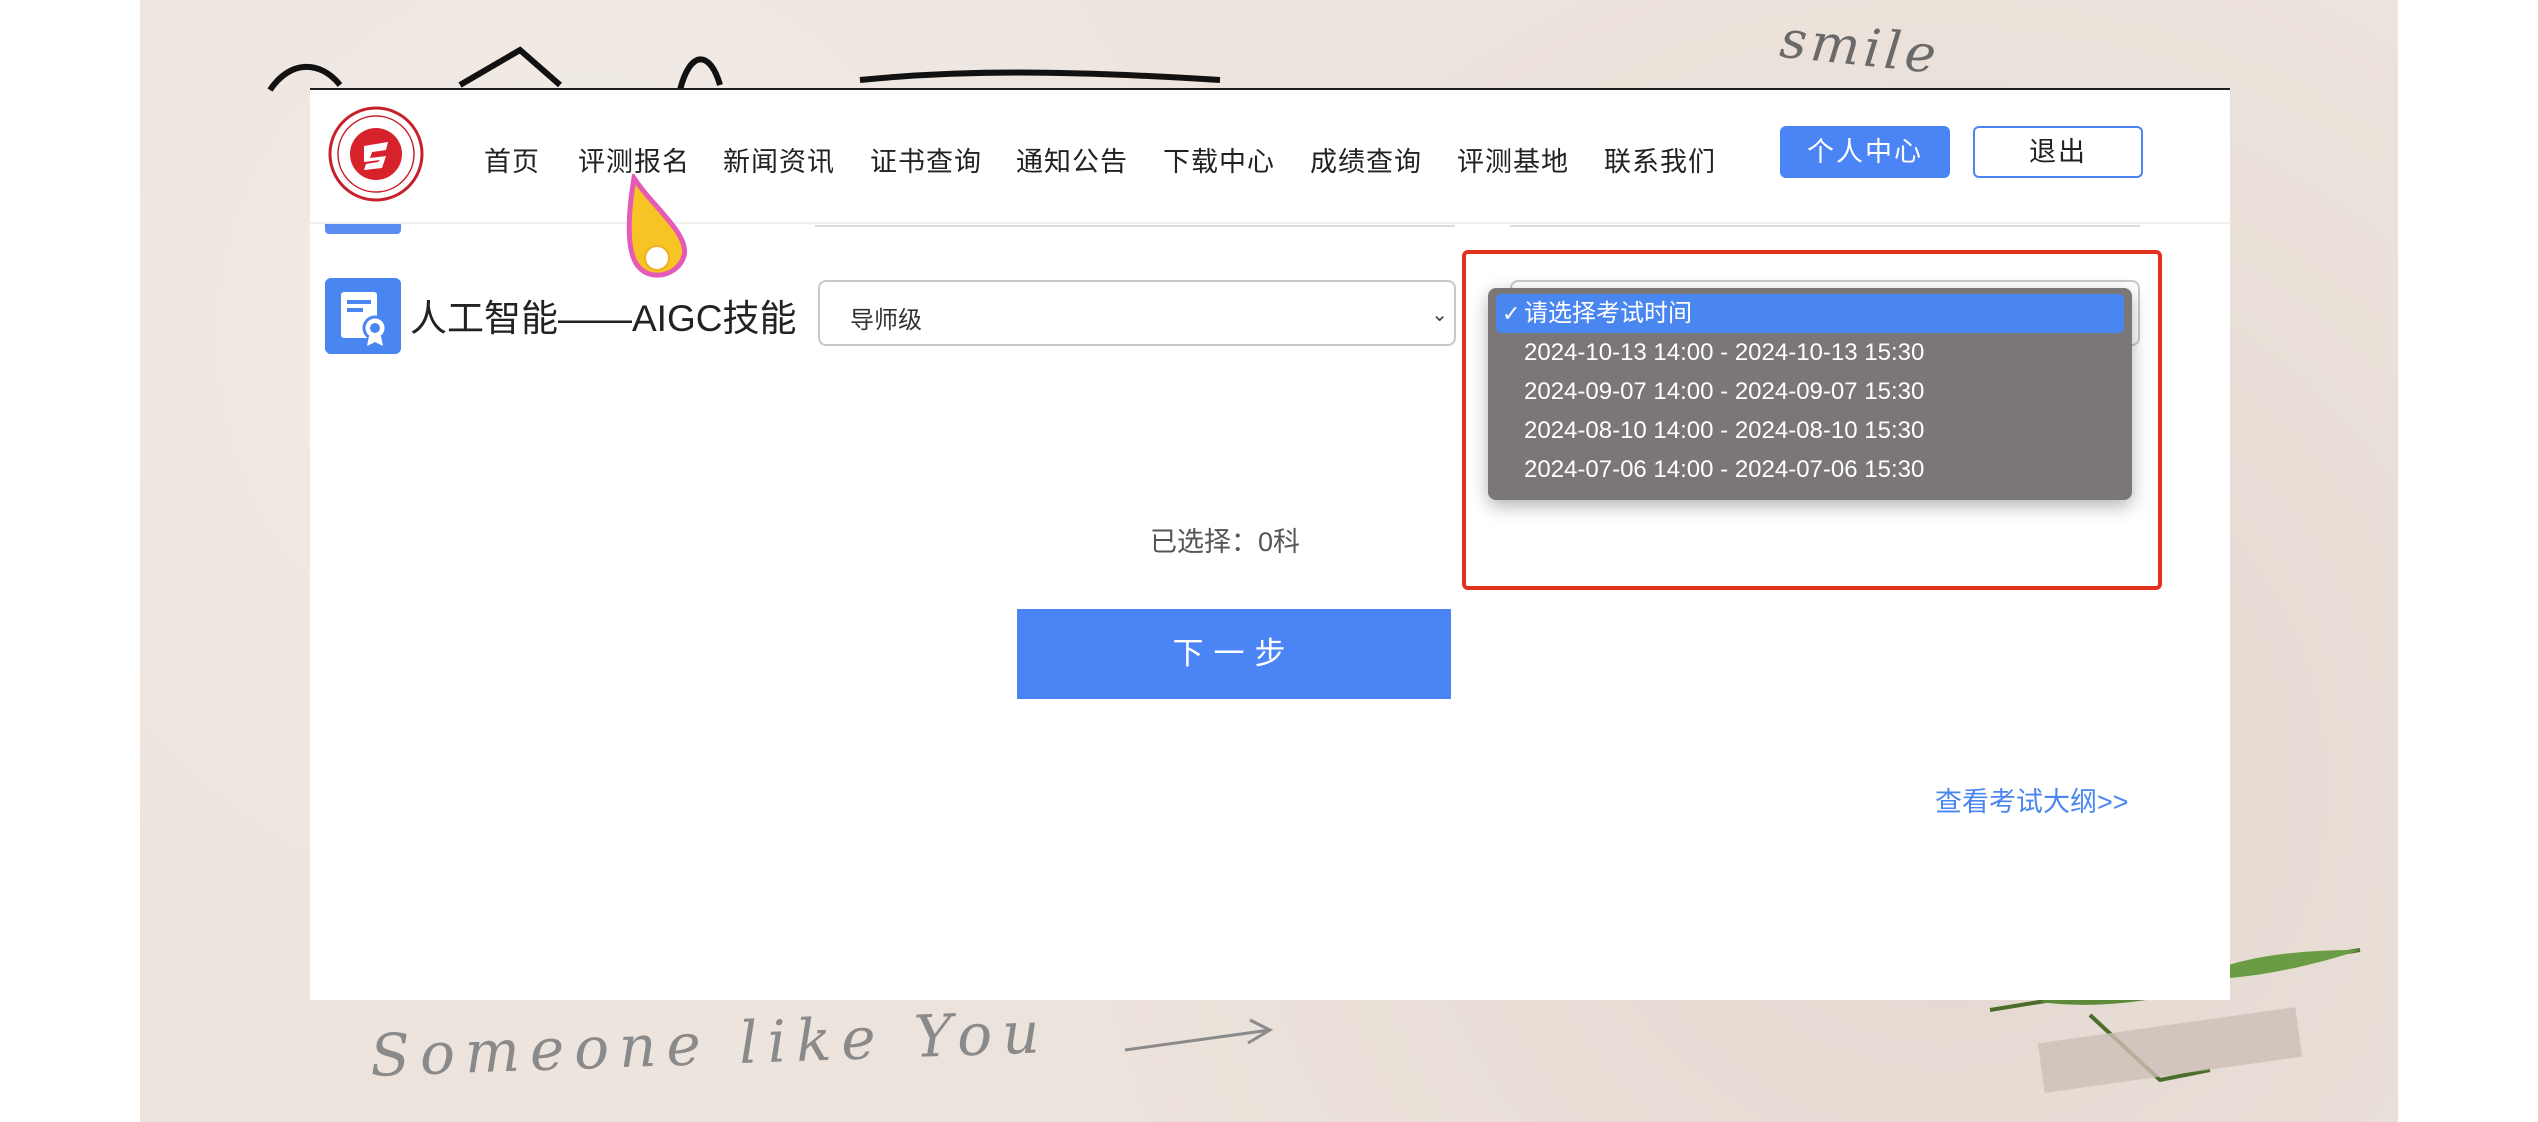  I want to click on handwriting-someone-like-you: Someone like You, so click(710, 1044).